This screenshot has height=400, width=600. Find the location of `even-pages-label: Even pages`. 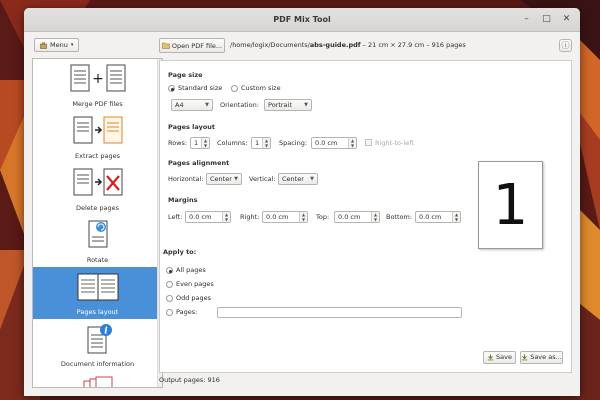

even-pages-label: Even pages is located at coordinates (195, 284).